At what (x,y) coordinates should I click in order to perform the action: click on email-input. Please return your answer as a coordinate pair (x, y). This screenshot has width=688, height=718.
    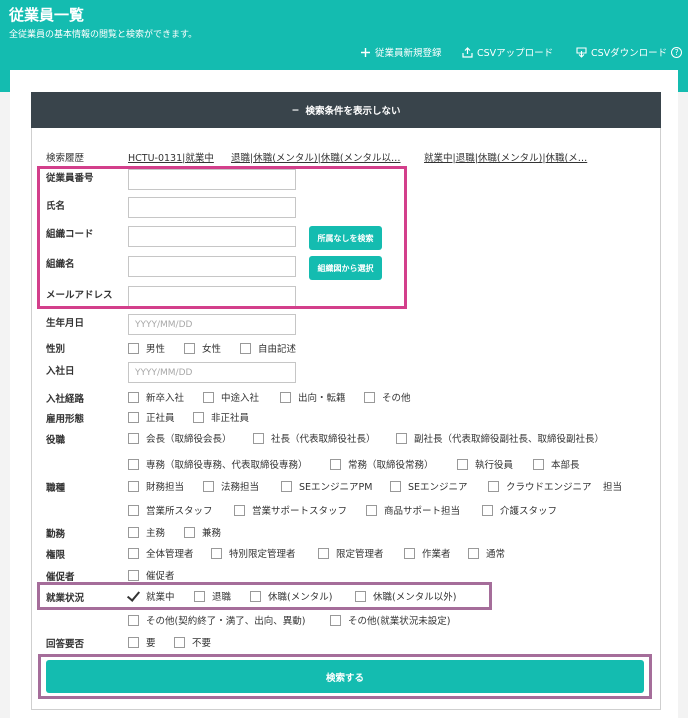
    Looking at the image, I should click on (212, 296).